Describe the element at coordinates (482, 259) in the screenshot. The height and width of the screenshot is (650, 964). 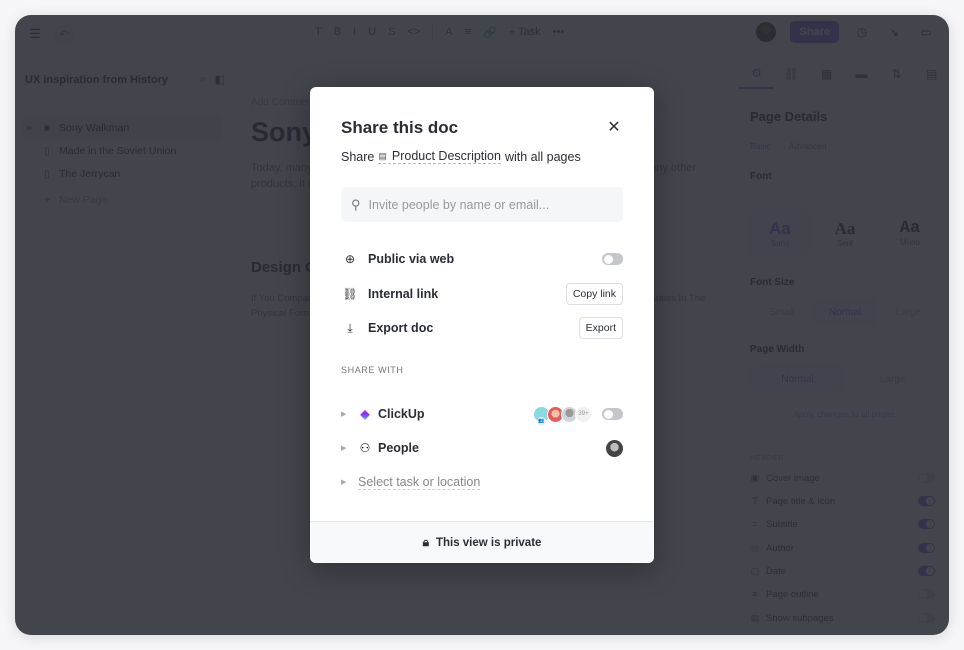
I see `public-via-web-row: ⊕ Public via web` at that location.